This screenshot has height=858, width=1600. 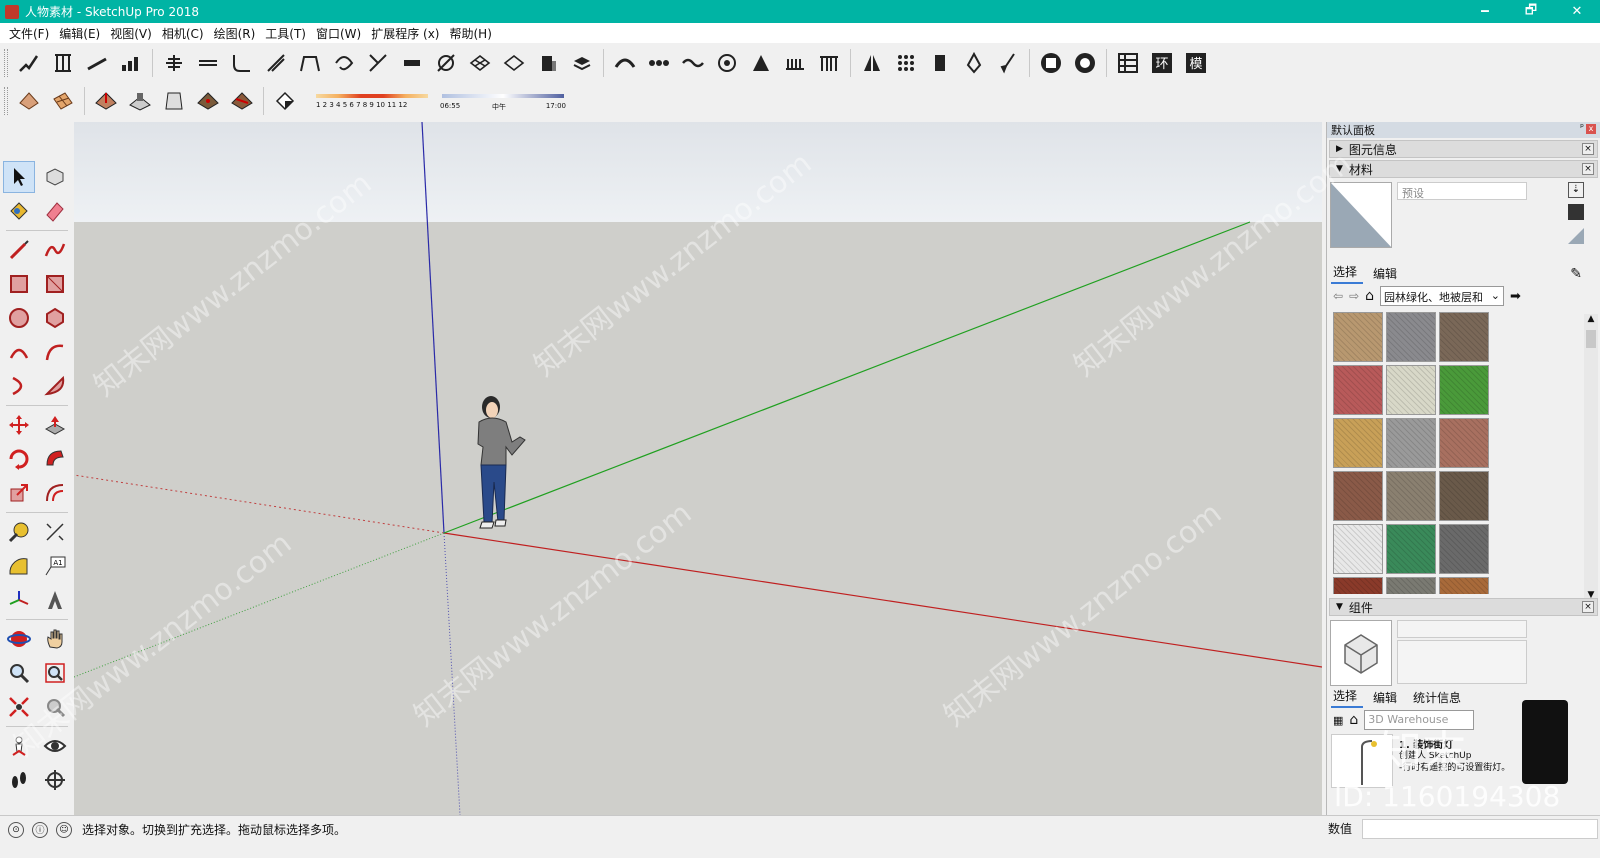 What do you see at coordinates (19, 425) in the screenshot?
I see `move-tool-icon` at bounding box center [19, 425].